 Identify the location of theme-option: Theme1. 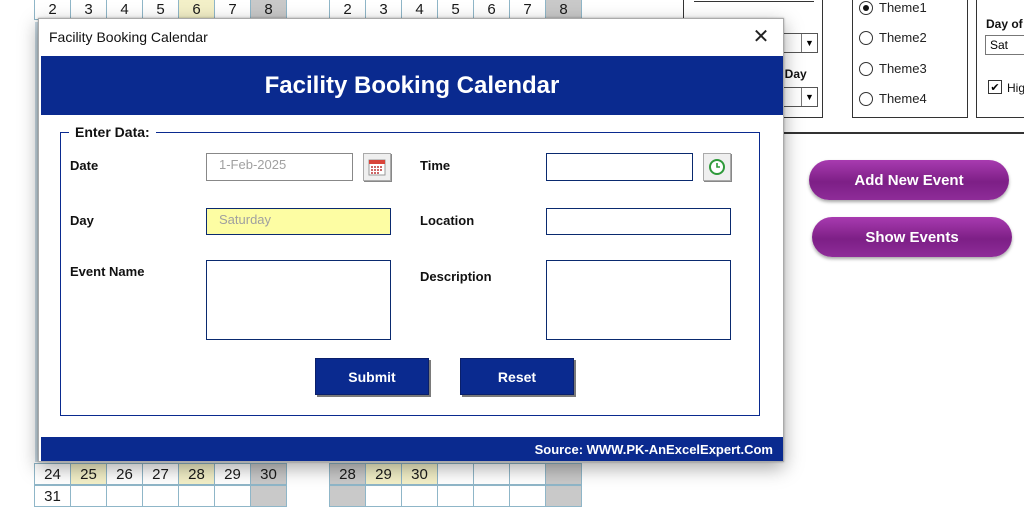
(893, 7).